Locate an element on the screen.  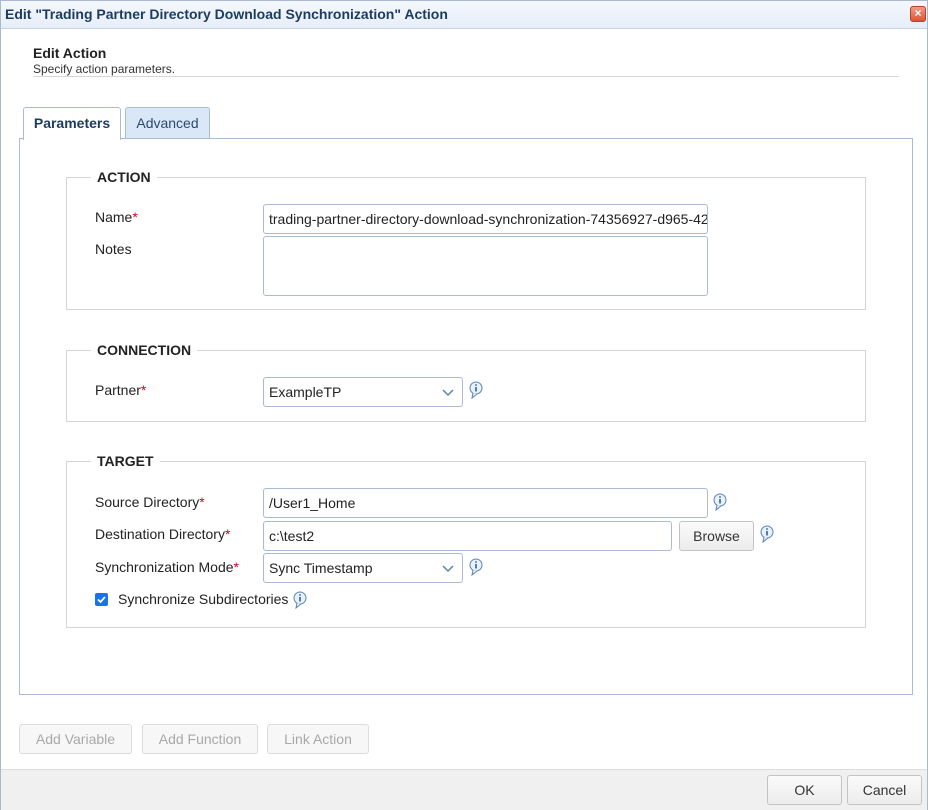
partner-select-value: ExampleTP is located at coordinates (305, 392).